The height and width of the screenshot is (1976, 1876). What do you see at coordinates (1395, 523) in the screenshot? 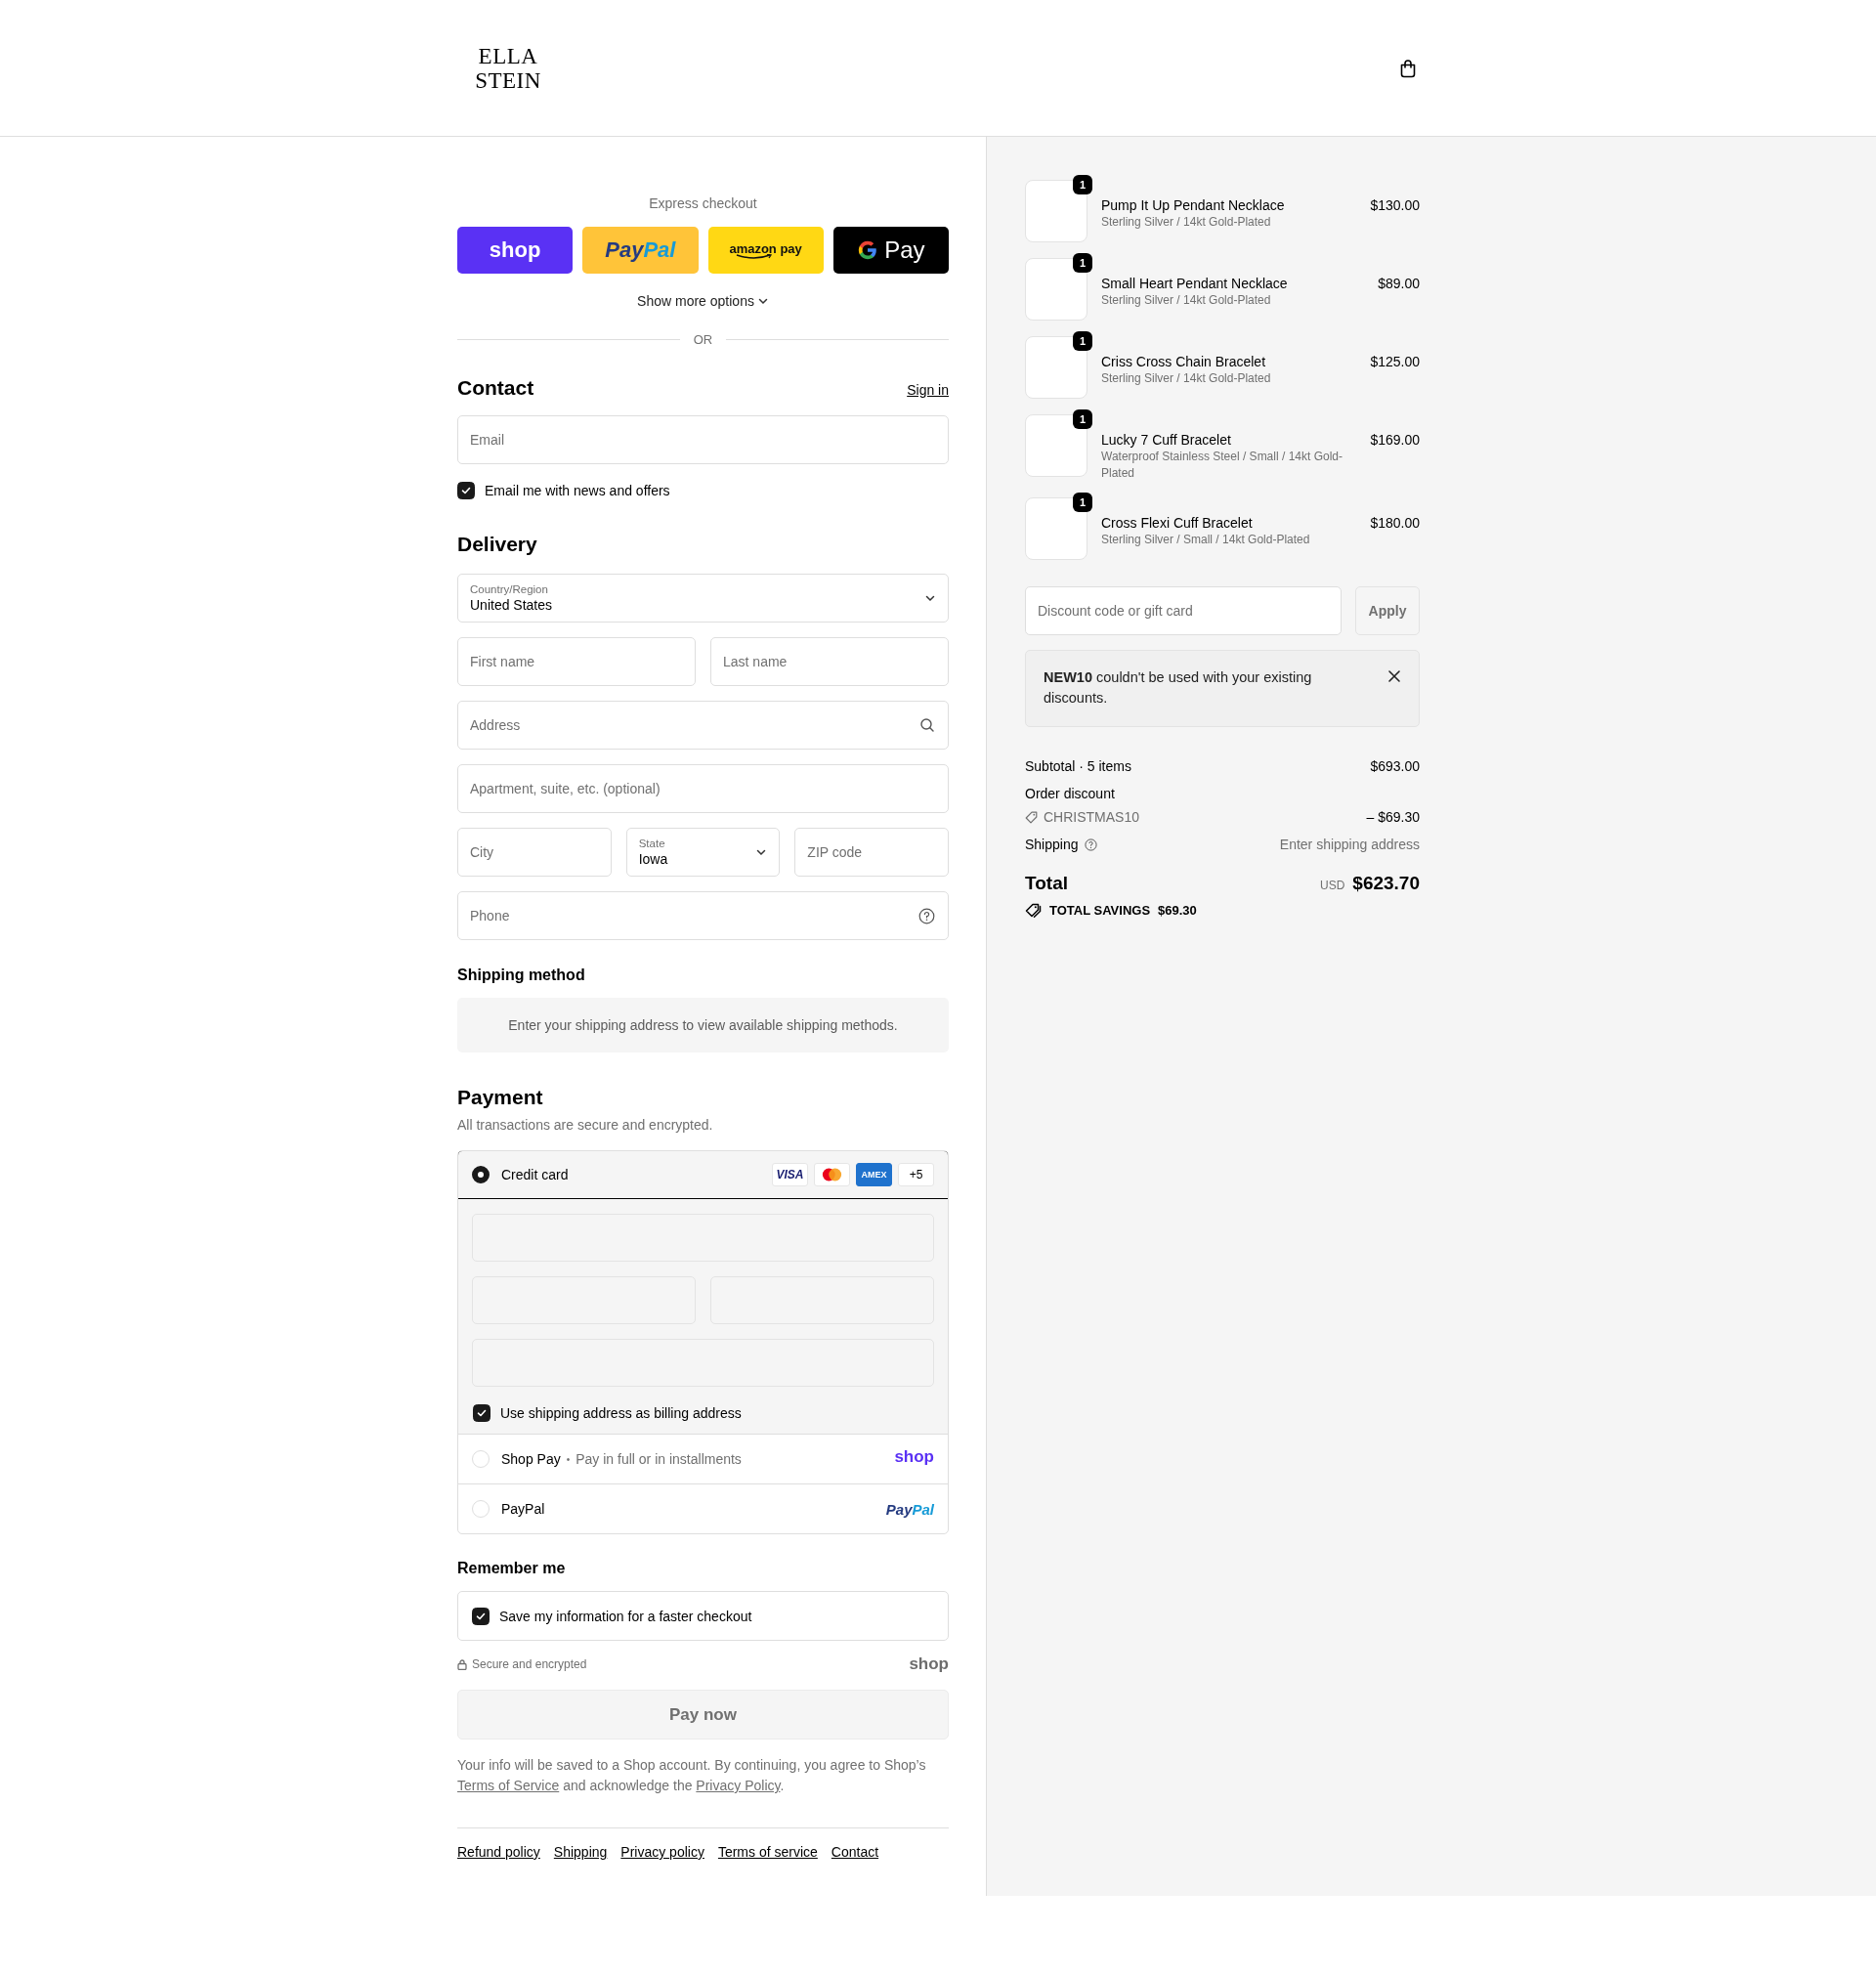
I see `product-price: $180.00` at bounding box center [1395, 523].